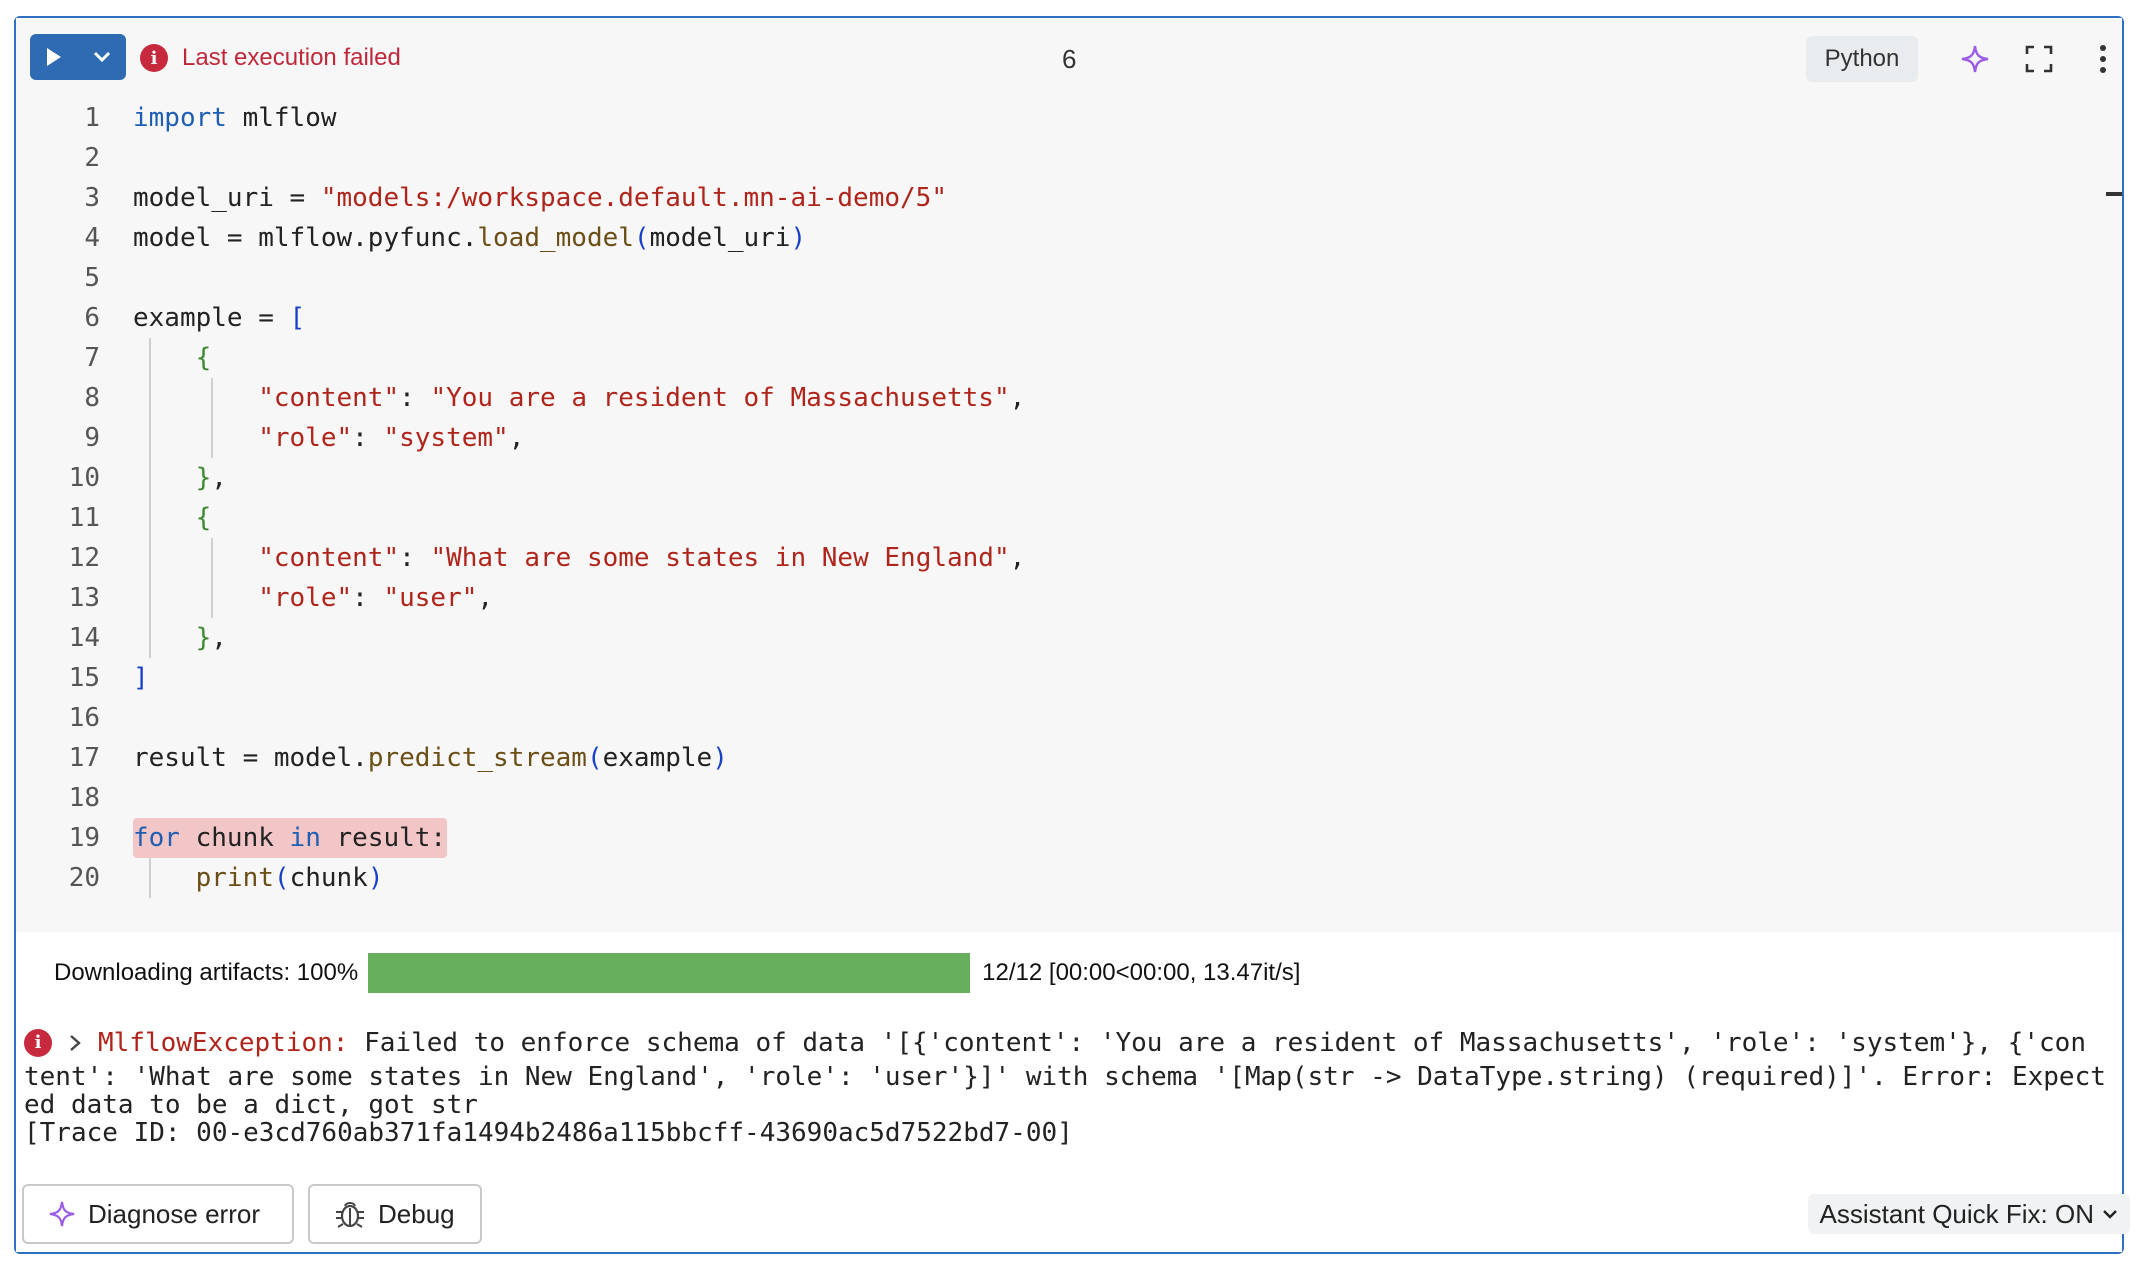  What do you see at coordinates (84, 558) in the screenshot?
I see `line-number: 12` at bounding box center [84, 558].